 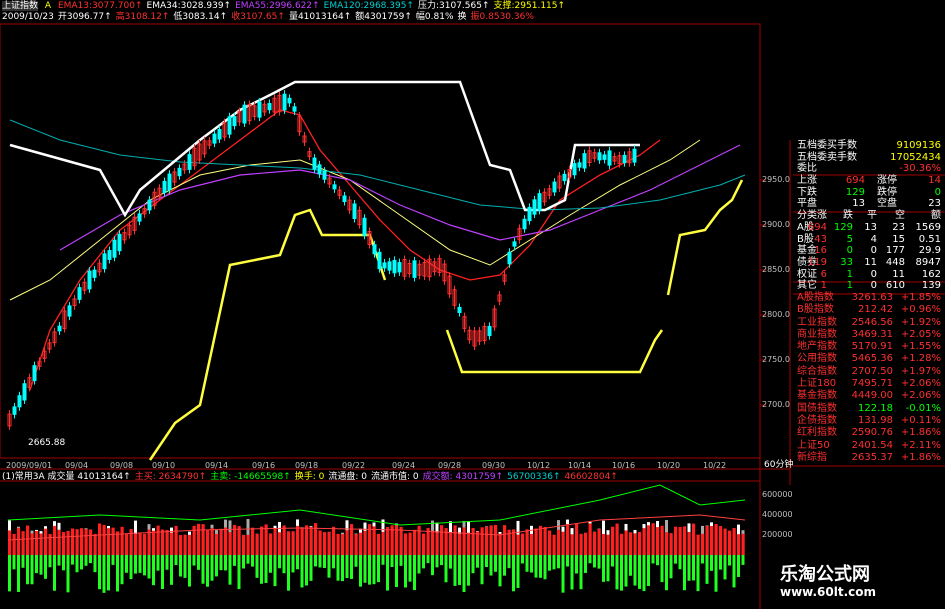 I want to click on class-header-cell: 空, so click(x=900, y=216).